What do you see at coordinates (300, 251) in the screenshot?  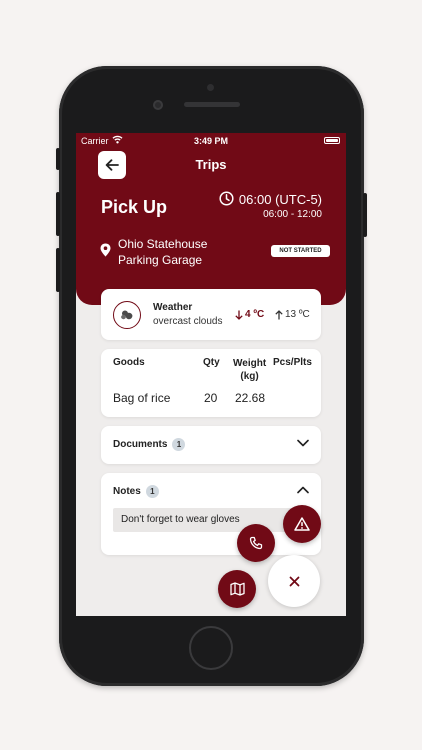 I see `status-badge: NOT STARTED` at bounding box center [300, 251].